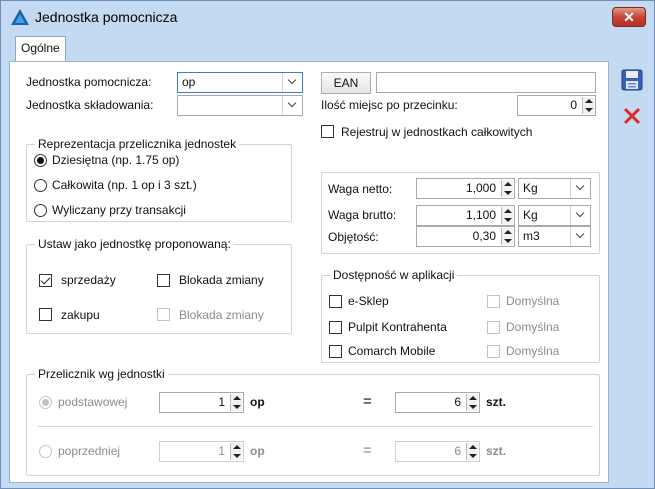  Describe the element at coordinates (45, 451) in the screenshot. I see `radio-previous-unit` at that location.